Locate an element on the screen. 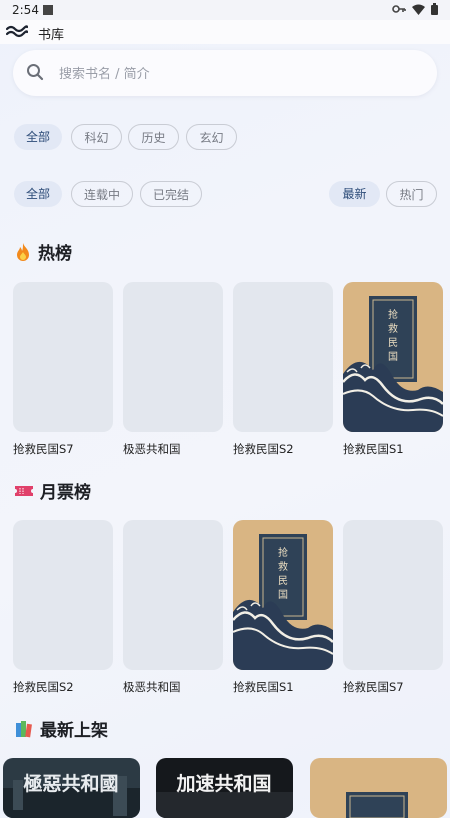 Image resolution: width=450 pixels, height=818 pixels. book-card is located at coordinates (378, 788).